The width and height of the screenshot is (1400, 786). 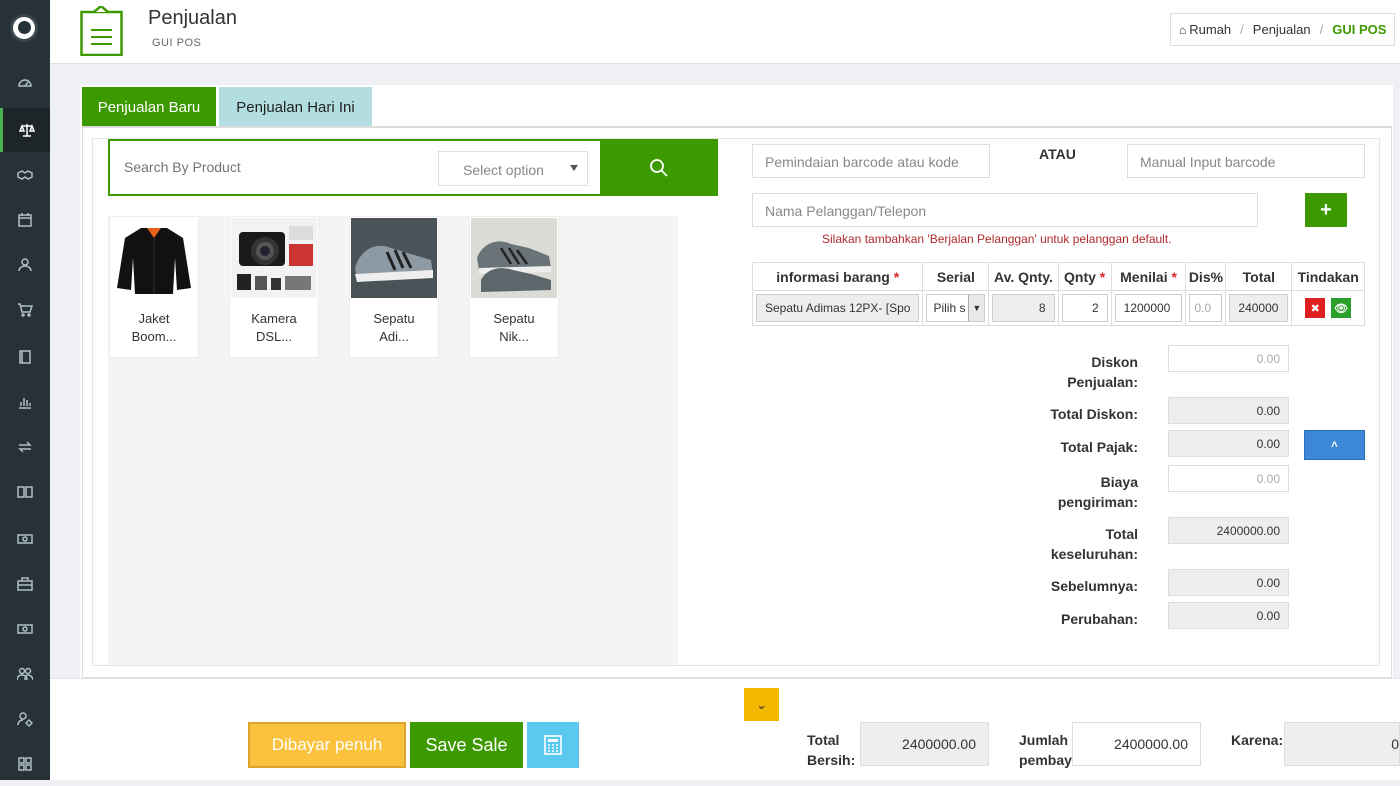 What do you see at coordinates (25, 584) in the screenshot?
I see `briefcase-icon` at bounding box center [25, 584].